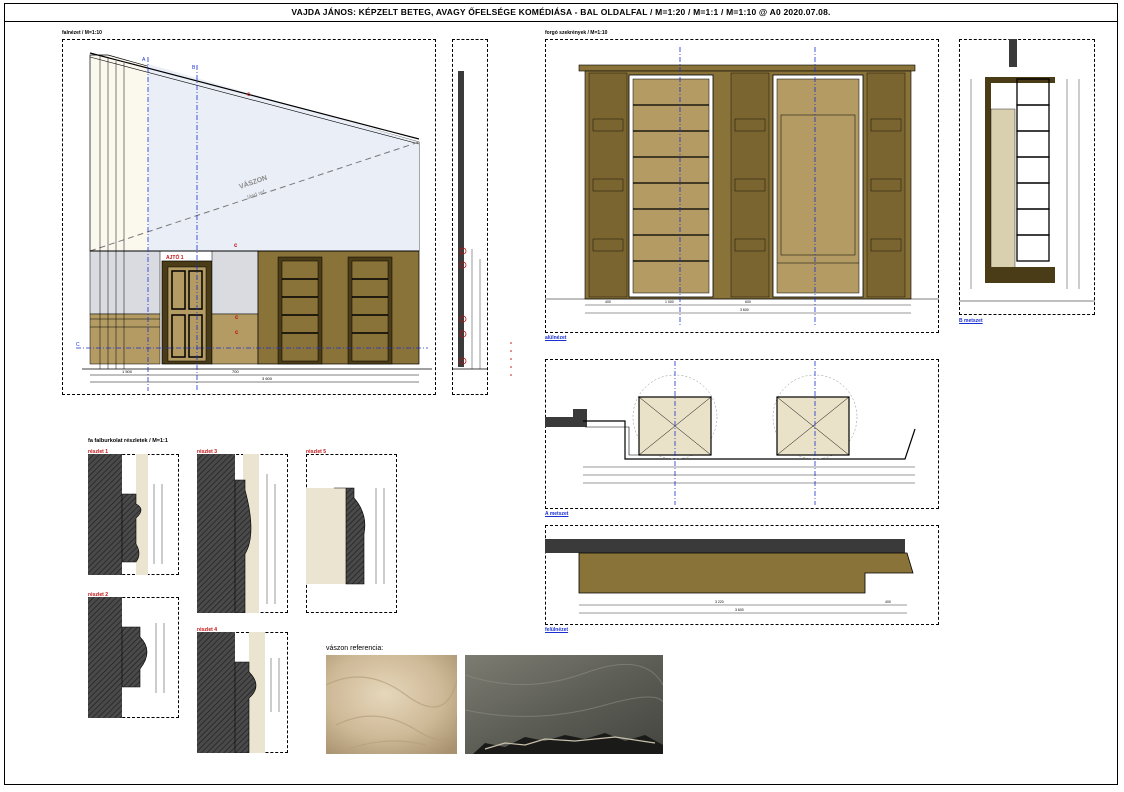  What do you see at coordinates (194, 68) in the screenshot?
I see `svg-text: B` at bounding box center [194, 68].